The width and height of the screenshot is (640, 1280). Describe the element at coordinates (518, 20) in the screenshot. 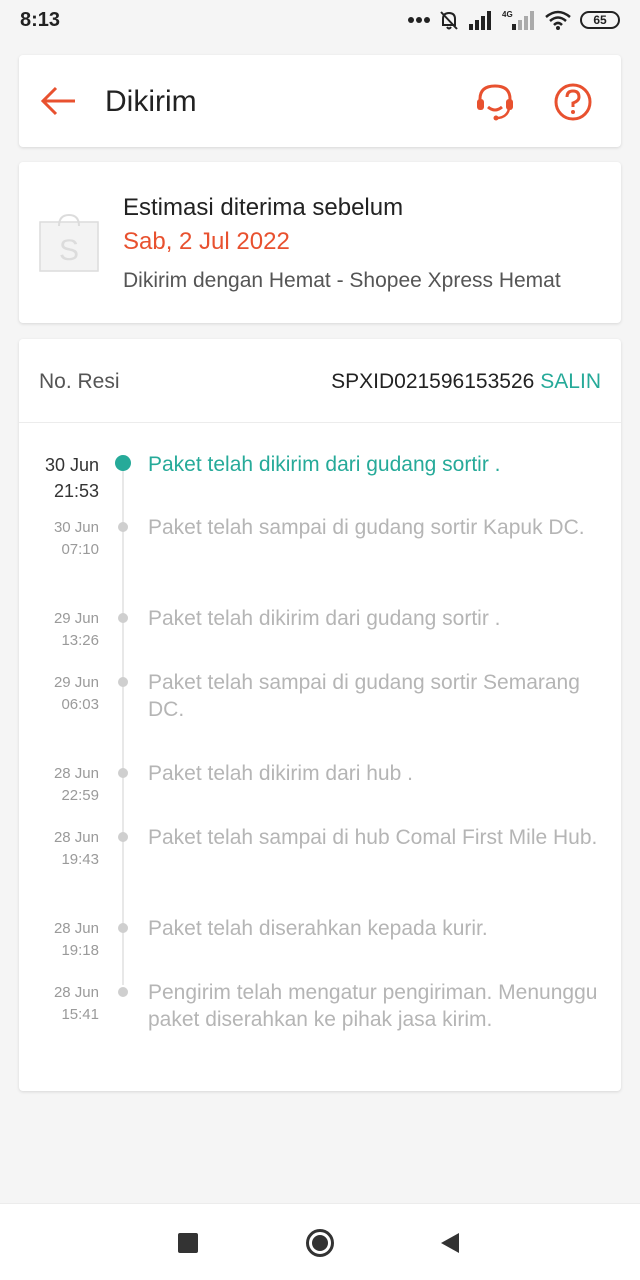

I see `signal-4g-icon: 4G` at that location.